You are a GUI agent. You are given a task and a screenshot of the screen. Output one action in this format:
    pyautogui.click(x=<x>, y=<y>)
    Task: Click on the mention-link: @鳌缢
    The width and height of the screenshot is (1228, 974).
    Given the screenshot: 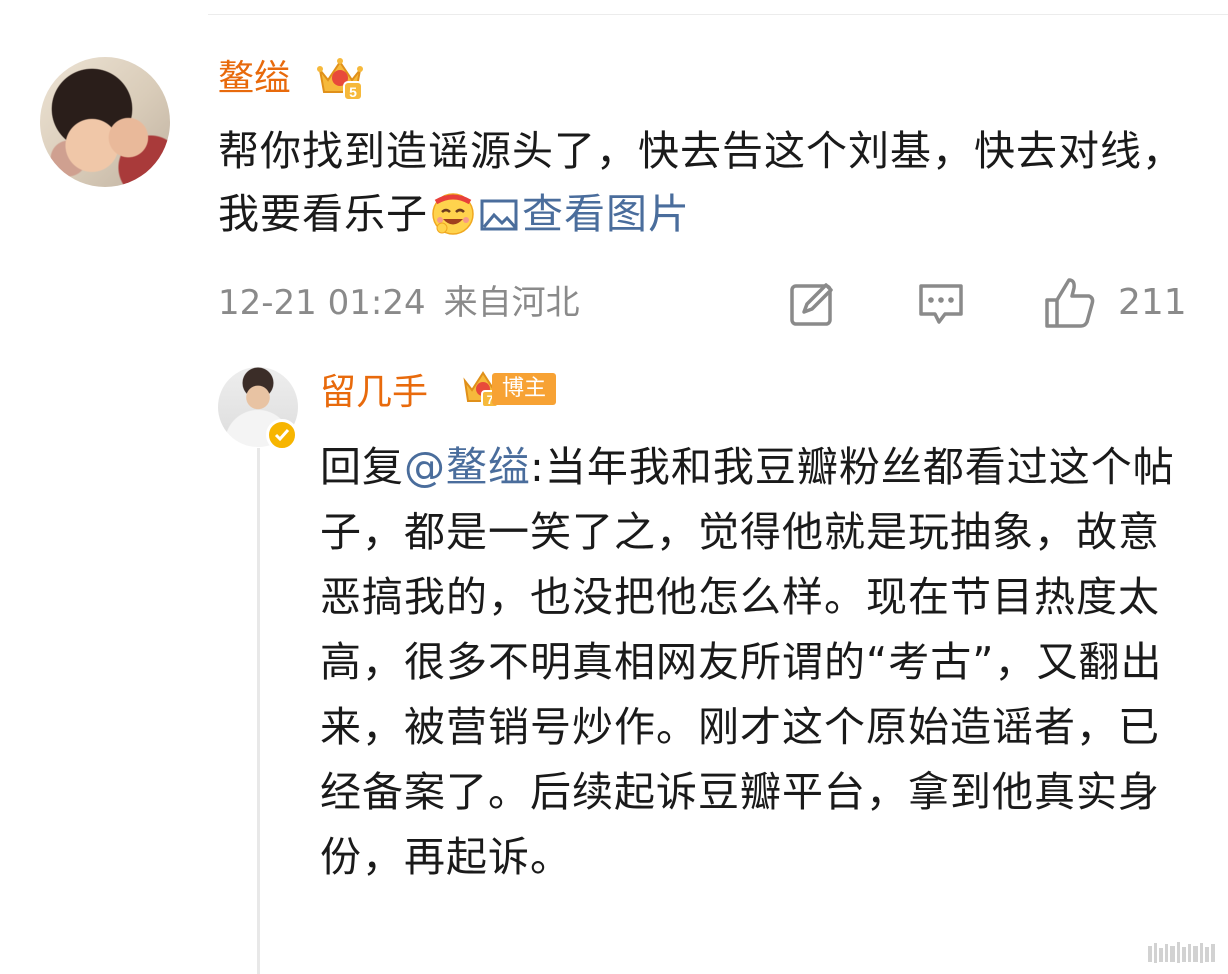 What is the action you would take?
    pyautogui.click(x=467, y=467)
    